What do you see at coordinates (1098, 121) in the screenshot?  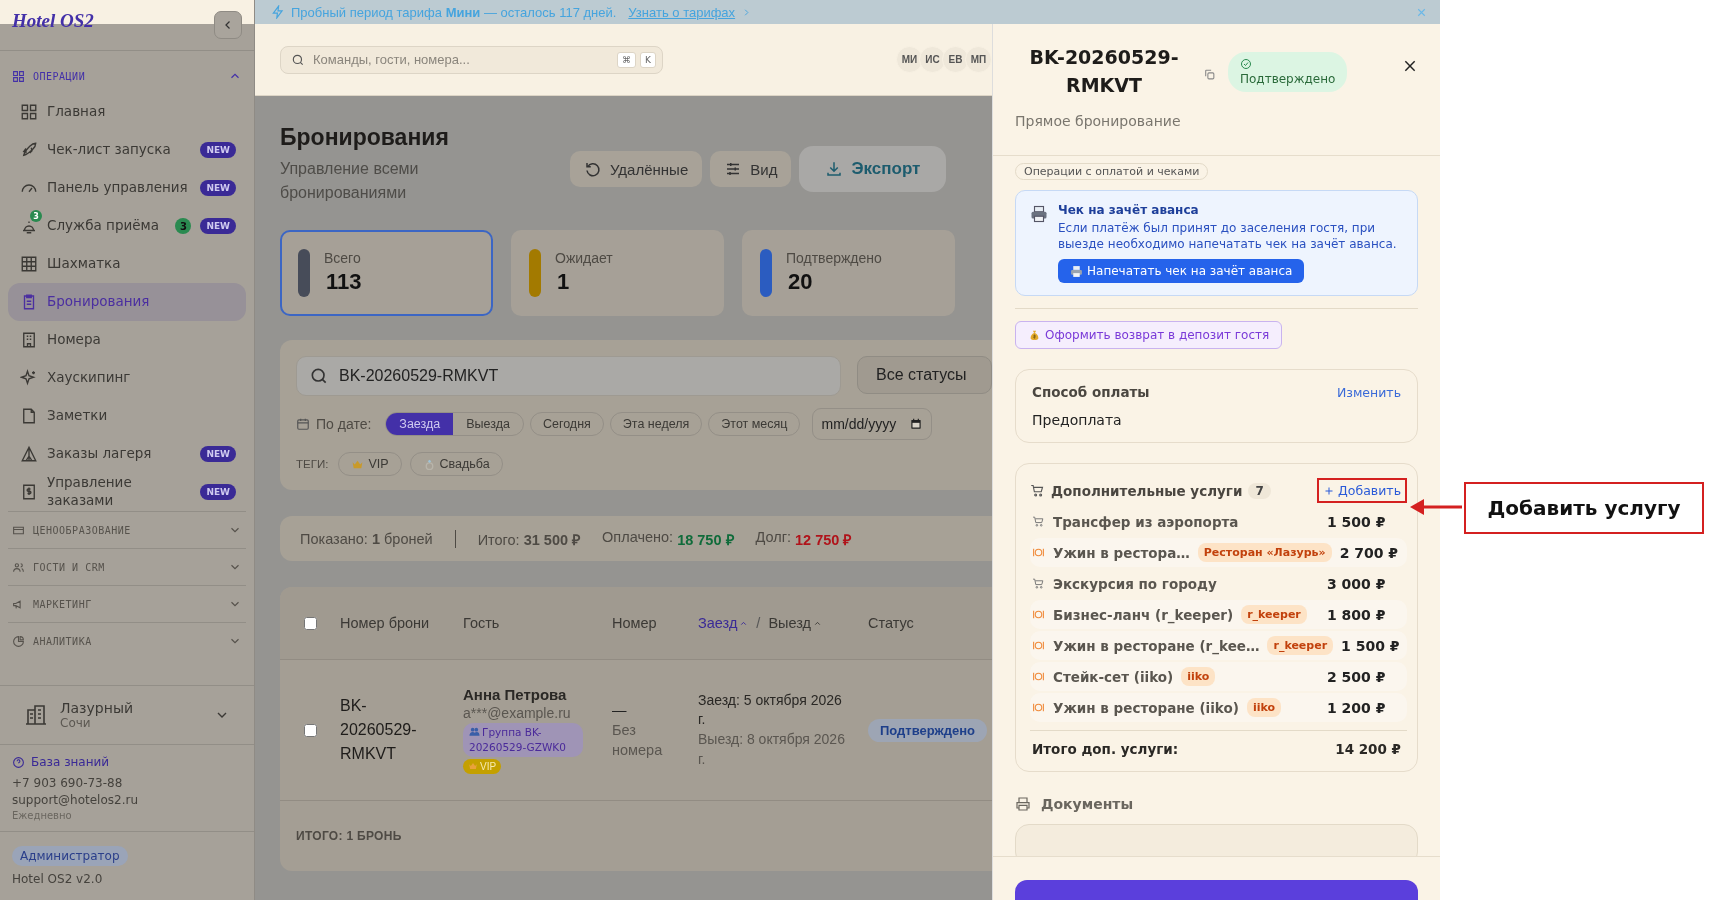 I see `booking-source: Прямое бронирование` at bounding box center [1098, 121].